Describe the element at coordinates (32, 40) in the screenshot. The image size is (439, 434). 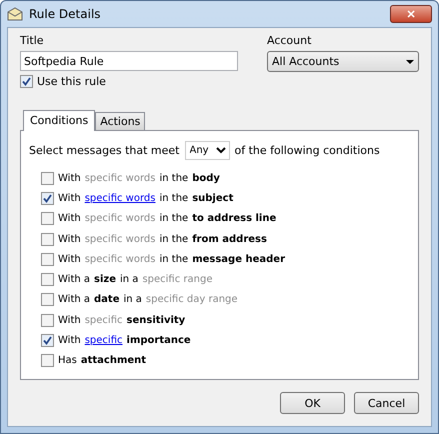
I see `title-label: Title` at that location.